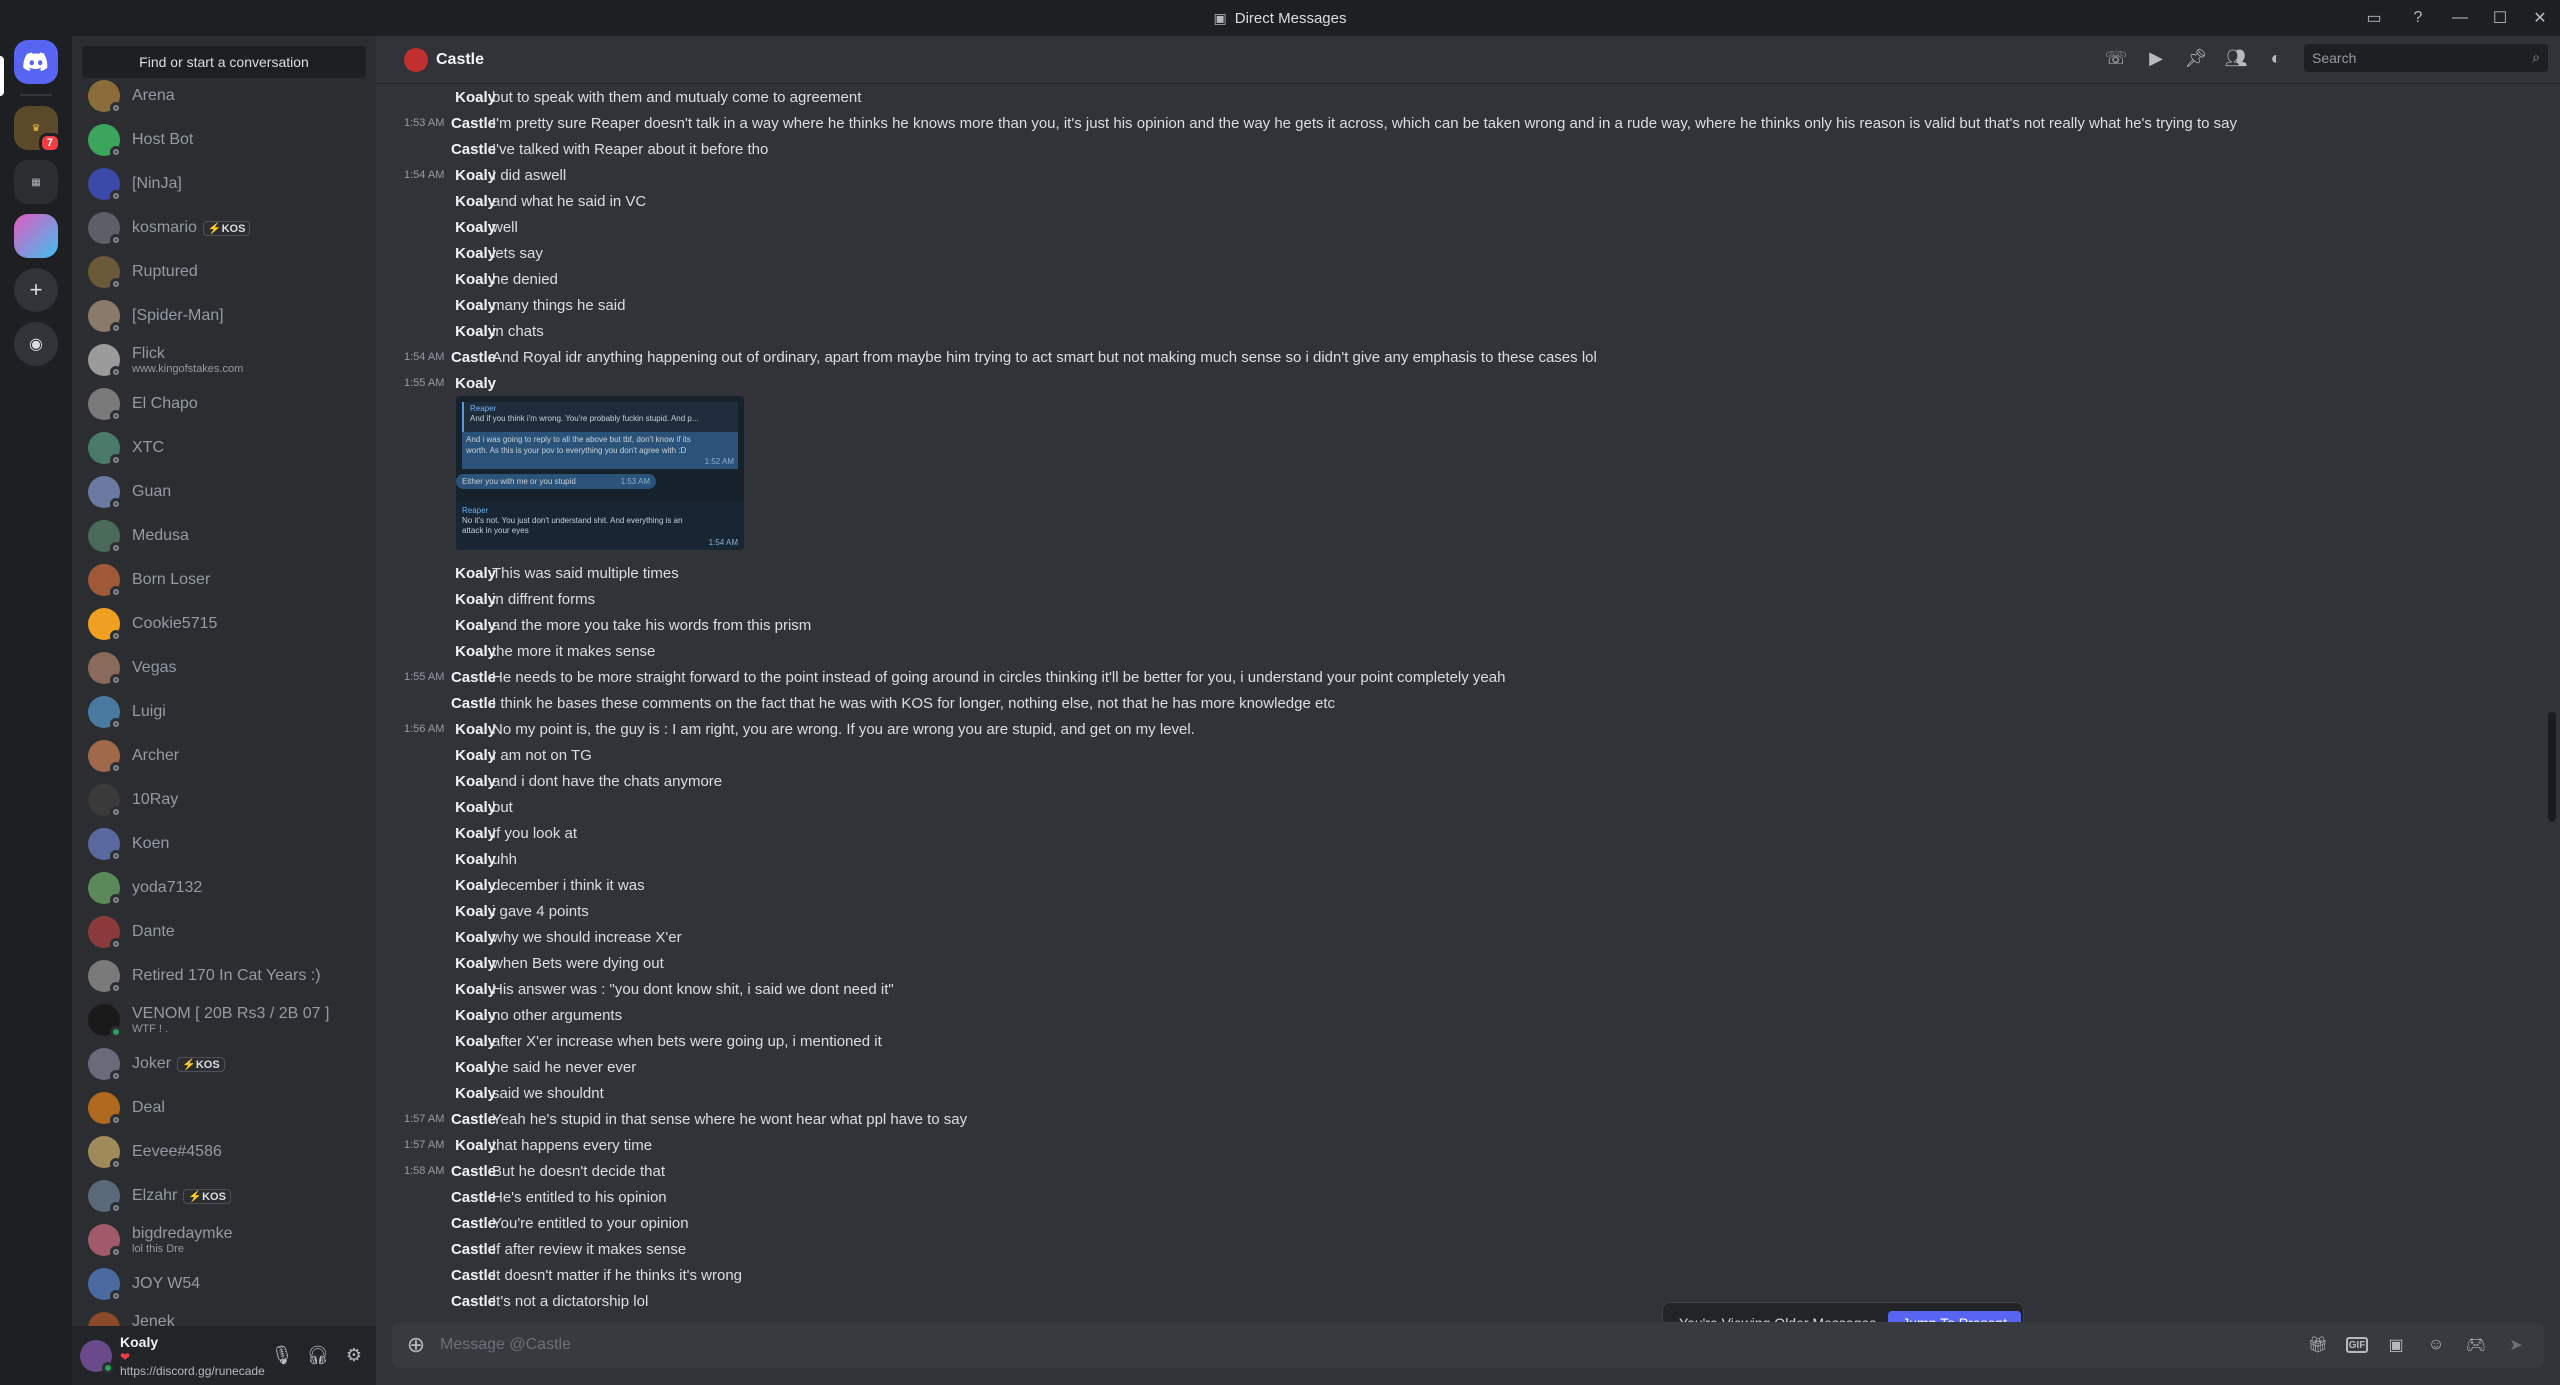  I want to click on dm-item: Archer, so click(224, 756).